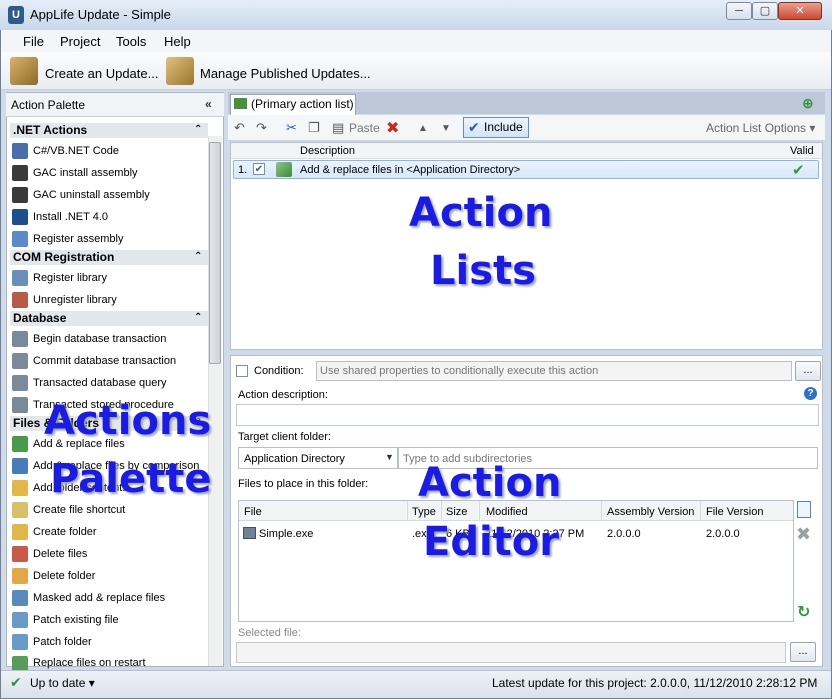 This screenshot has width=832, height=699. What do you see at coordinates (76, 620) in the screenshot?
I see `palette-item-patch-file: Patch existing file` at bounding box center [76, 620].